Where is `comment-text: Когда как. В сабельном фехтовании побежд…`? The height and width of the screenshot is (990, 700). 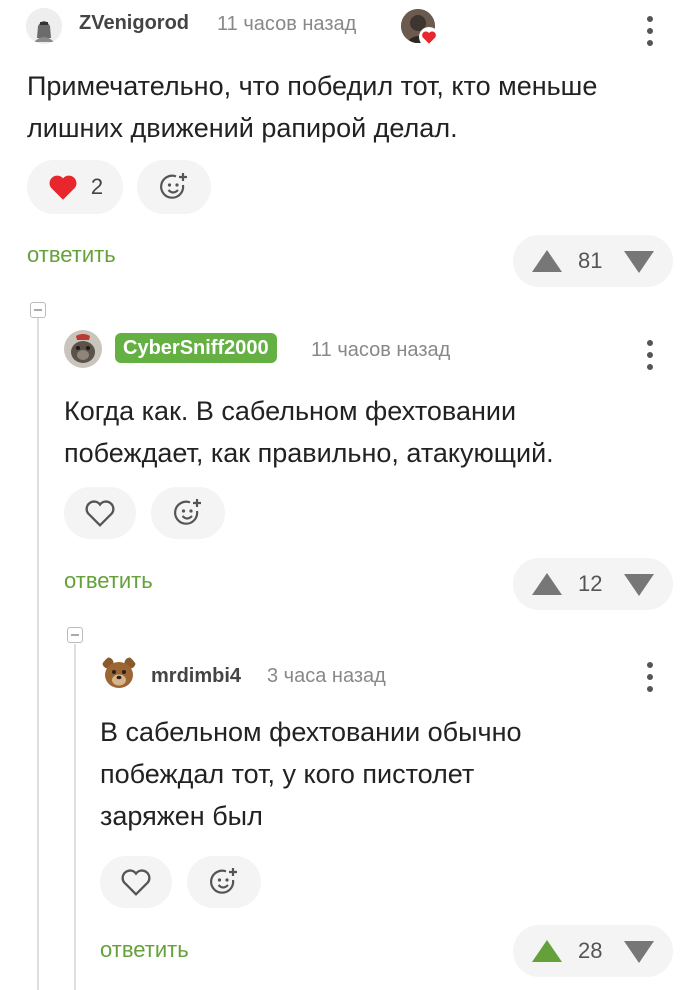
comment-text: Когда как. В сабельном фехтовании побежд… is located at coordinates (309, 432).